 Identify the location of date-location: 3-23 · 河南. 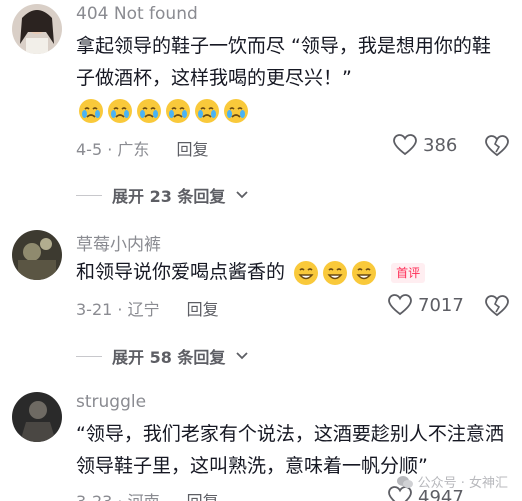
(118, 496).